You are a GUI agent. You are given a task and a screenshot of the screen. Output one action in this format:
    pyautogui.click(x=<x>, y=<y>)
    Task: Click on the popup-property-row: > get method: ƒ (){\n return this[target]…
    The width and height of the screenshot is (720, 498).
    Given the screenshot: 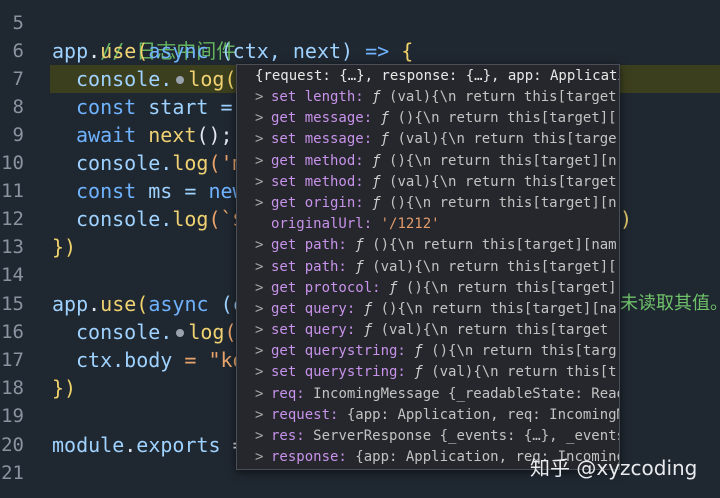 What is the action you would take?
    pyautogui.click(x=428, y=161)
    